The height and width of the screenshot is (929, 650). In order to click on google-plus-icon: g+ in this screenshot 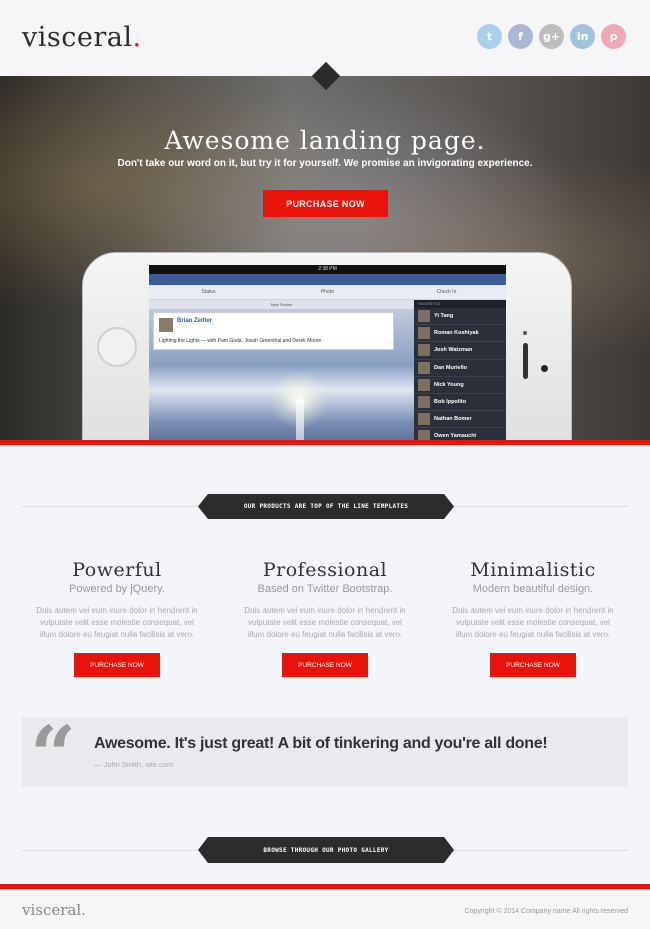, I will do `click(551, 36)`.